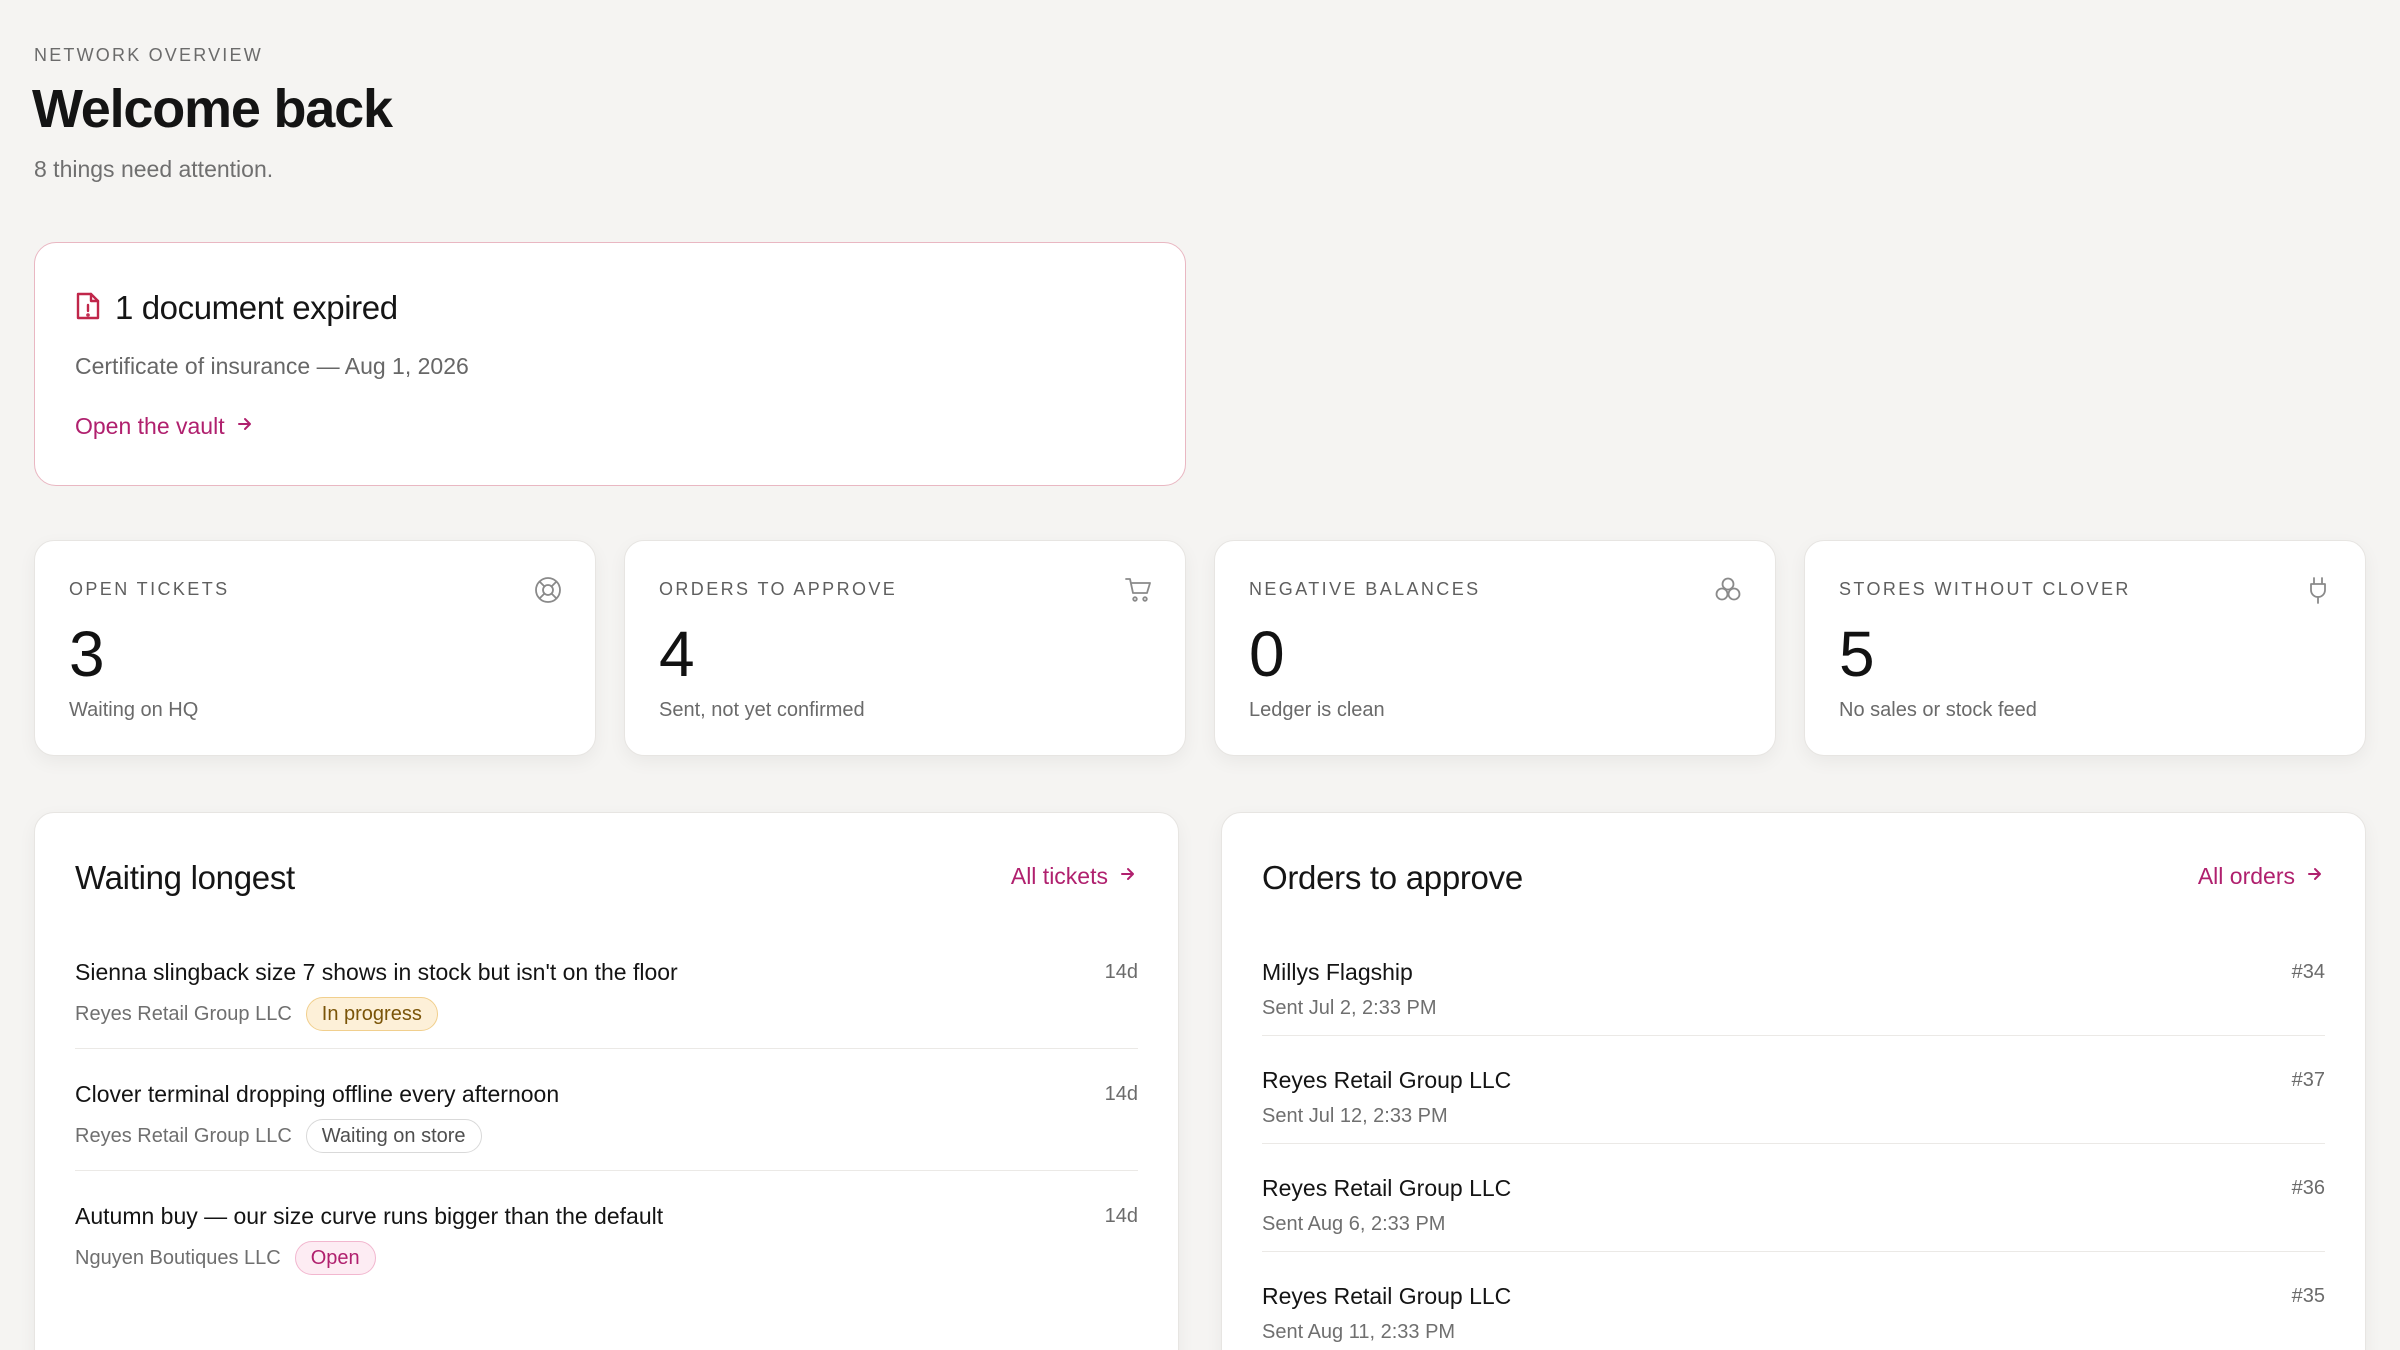 This screenshot has width=2400, height=1350. What do you see at coordinates (1354, 1224) in the screenshot?
I see `order-sent-time: Sent Aug 6, 2:33 PM` at bounding box center [1354, 1224].